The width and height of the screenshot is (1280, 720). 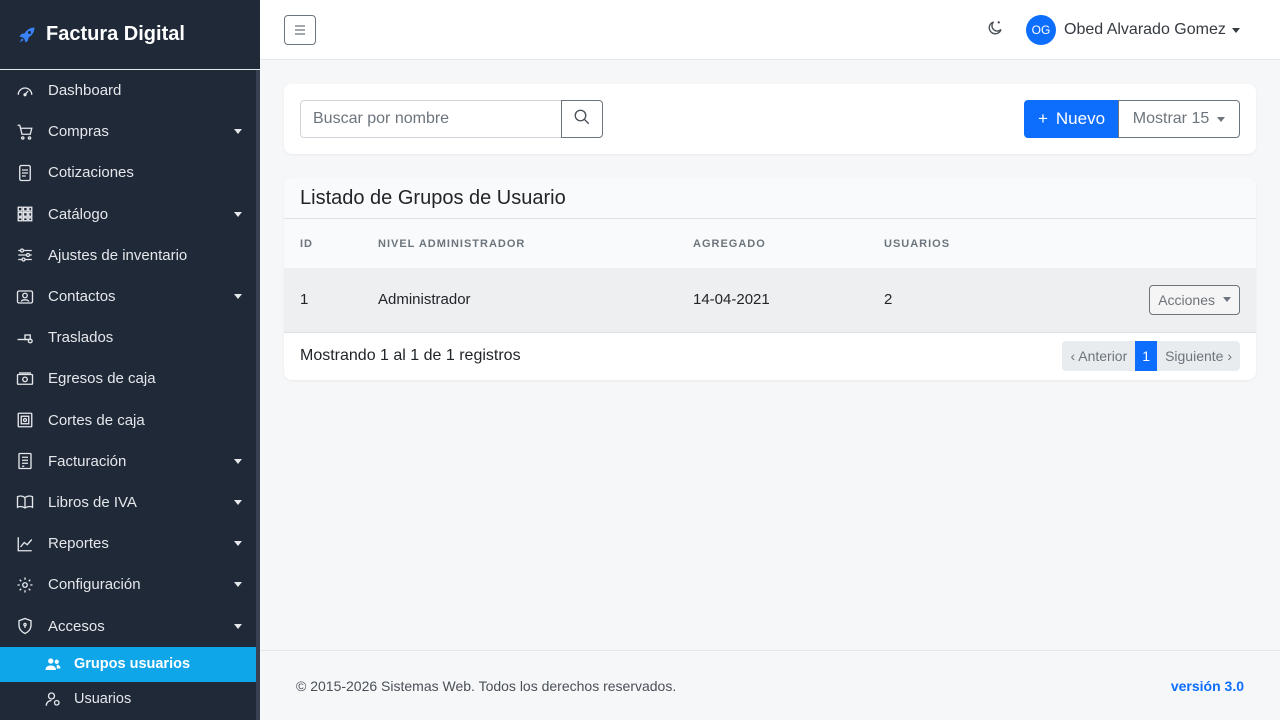 What do you see at coordinates (27, 35) in the screenshot?
I see `rocket-icon` at bounding box center [27, 35].